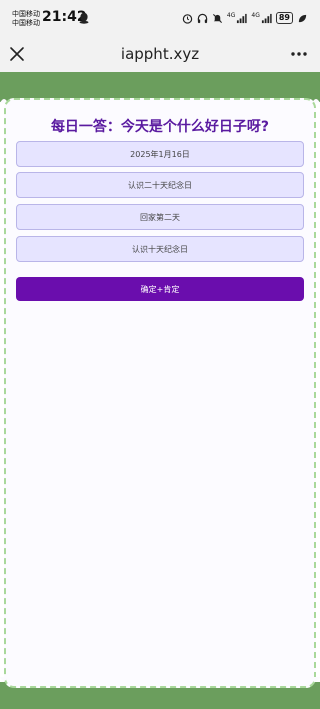 This screenshot has height=709, width=320. What do you see at coordinates (187, 18) in the screenshot?
I see `alarm-icon` at bounding box center [187, 18].